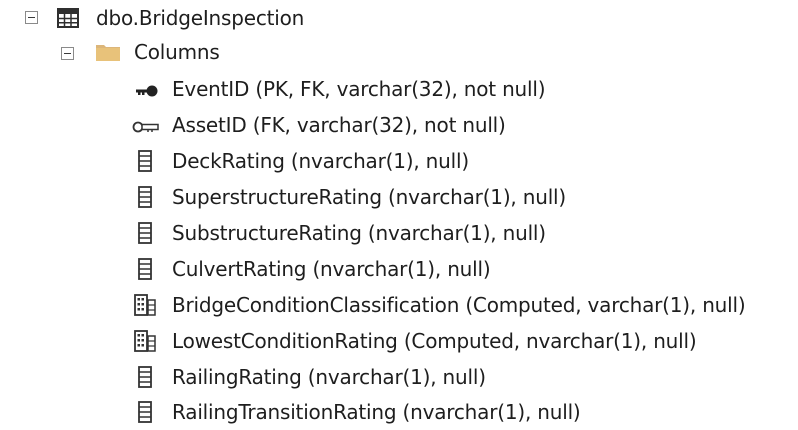 Image resolution: width=798 pixels, height=430 pixels. What do you see at coordinates (177, 52) in the screenshot?
I see `folder-label: Columns` at bounding box center [177, 52].